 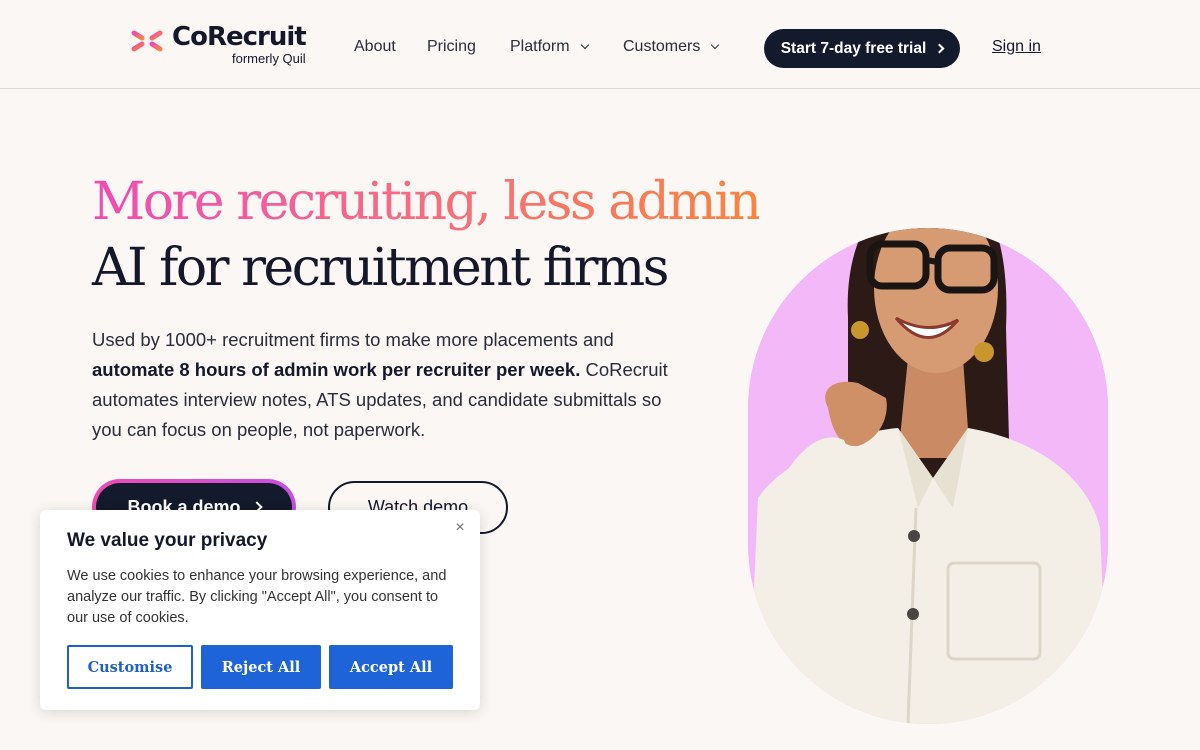 I want to click on nav-platform-label: Platform, so click(x=540, y=46).